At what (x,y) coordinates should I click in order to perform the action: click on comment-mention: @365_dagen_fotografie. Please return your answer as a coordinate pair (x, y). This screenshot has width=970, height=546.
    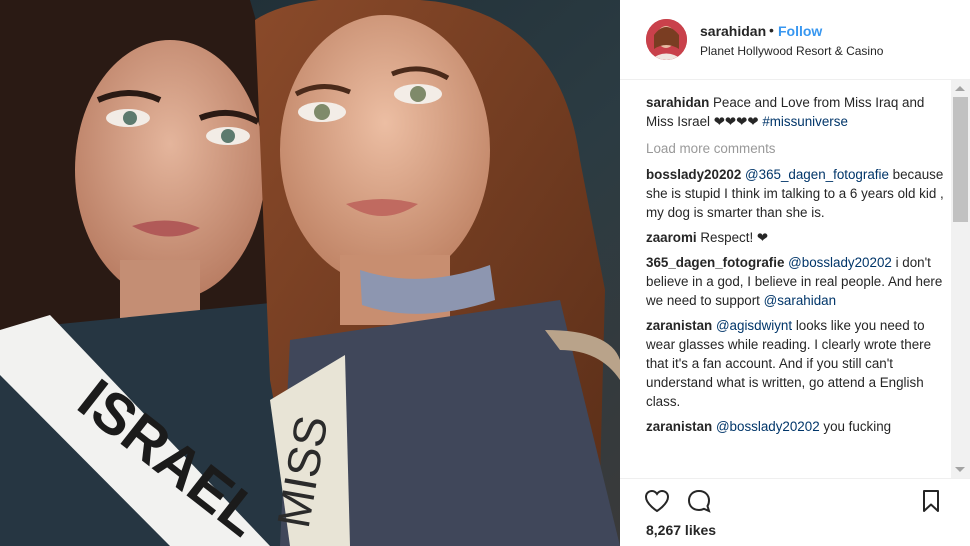
    Looking at the image, I should click on (817, 174).